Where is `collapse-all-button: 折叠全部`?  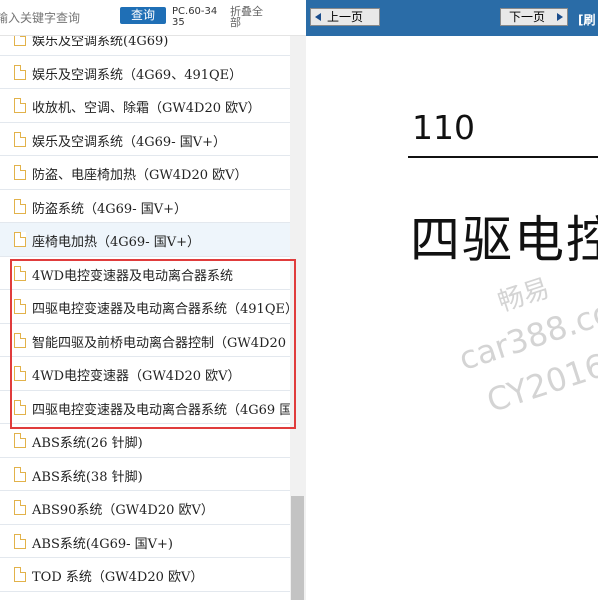 collapse-all-button: 折叠全部 is located at coordinates (251, 17).